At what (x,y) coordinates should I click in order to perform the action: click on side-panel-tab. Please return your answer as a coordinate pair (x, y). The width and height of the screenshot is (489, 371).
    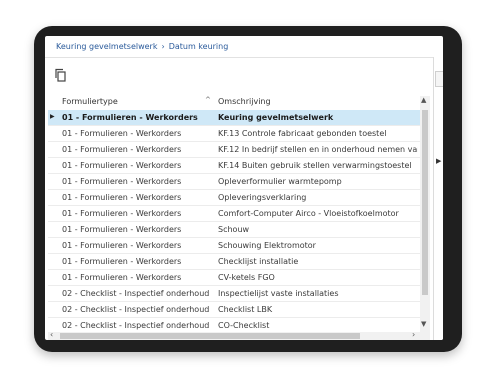
    Looking at the image, I should click on (439, 79).